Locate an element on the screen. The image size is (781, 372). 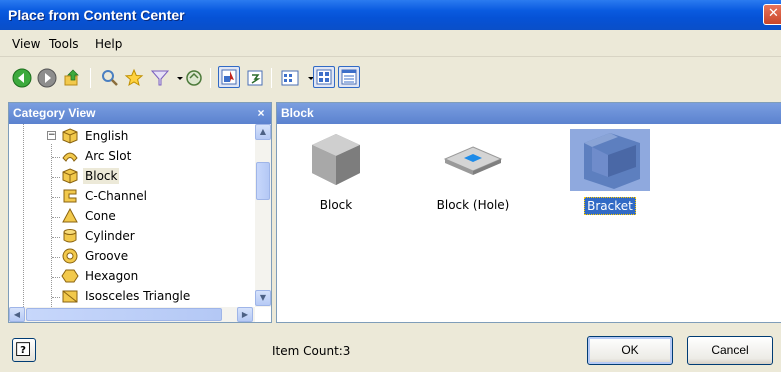
search-icon is located at coordinates (110, 78).